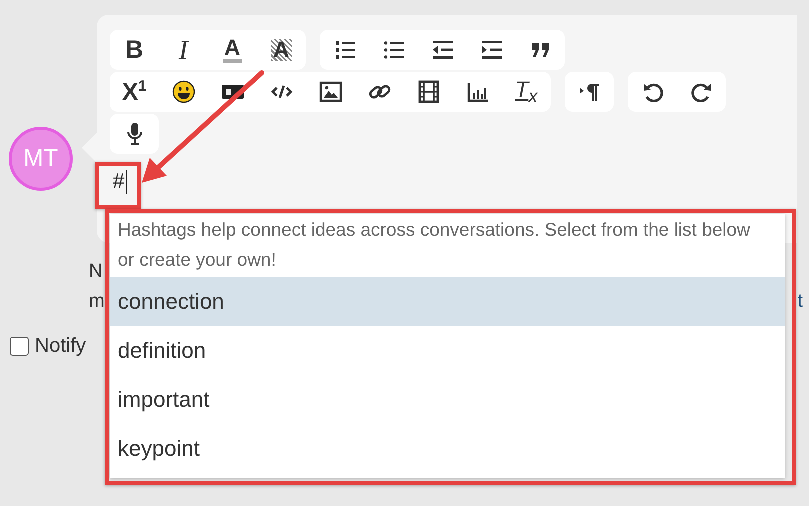 This screenshot has height=506, width=809. What do you see at coordinates (442, 50) in the screenshot?
I see `outdent-icon` at bounding box center [442, 50].